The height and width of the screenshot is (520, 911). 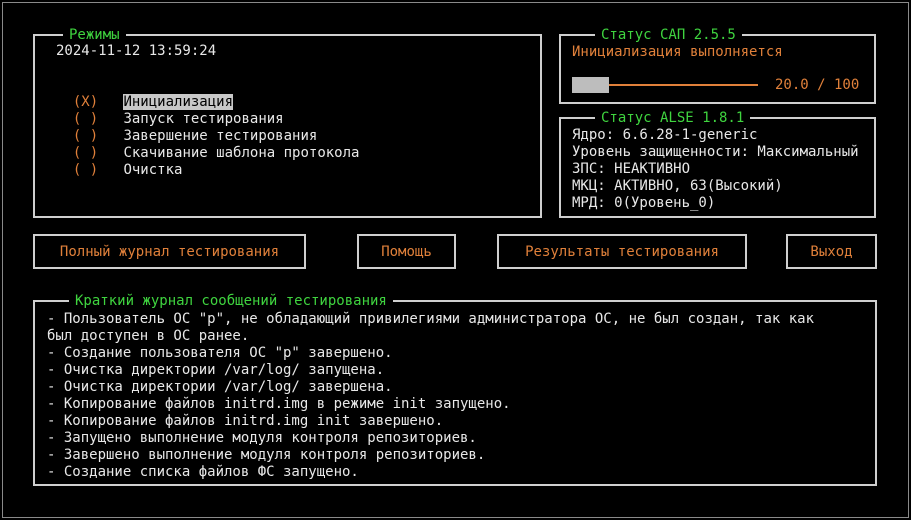 I want to click on full-log-button: Полный журнал тестирования, so click(x=169, y=251).